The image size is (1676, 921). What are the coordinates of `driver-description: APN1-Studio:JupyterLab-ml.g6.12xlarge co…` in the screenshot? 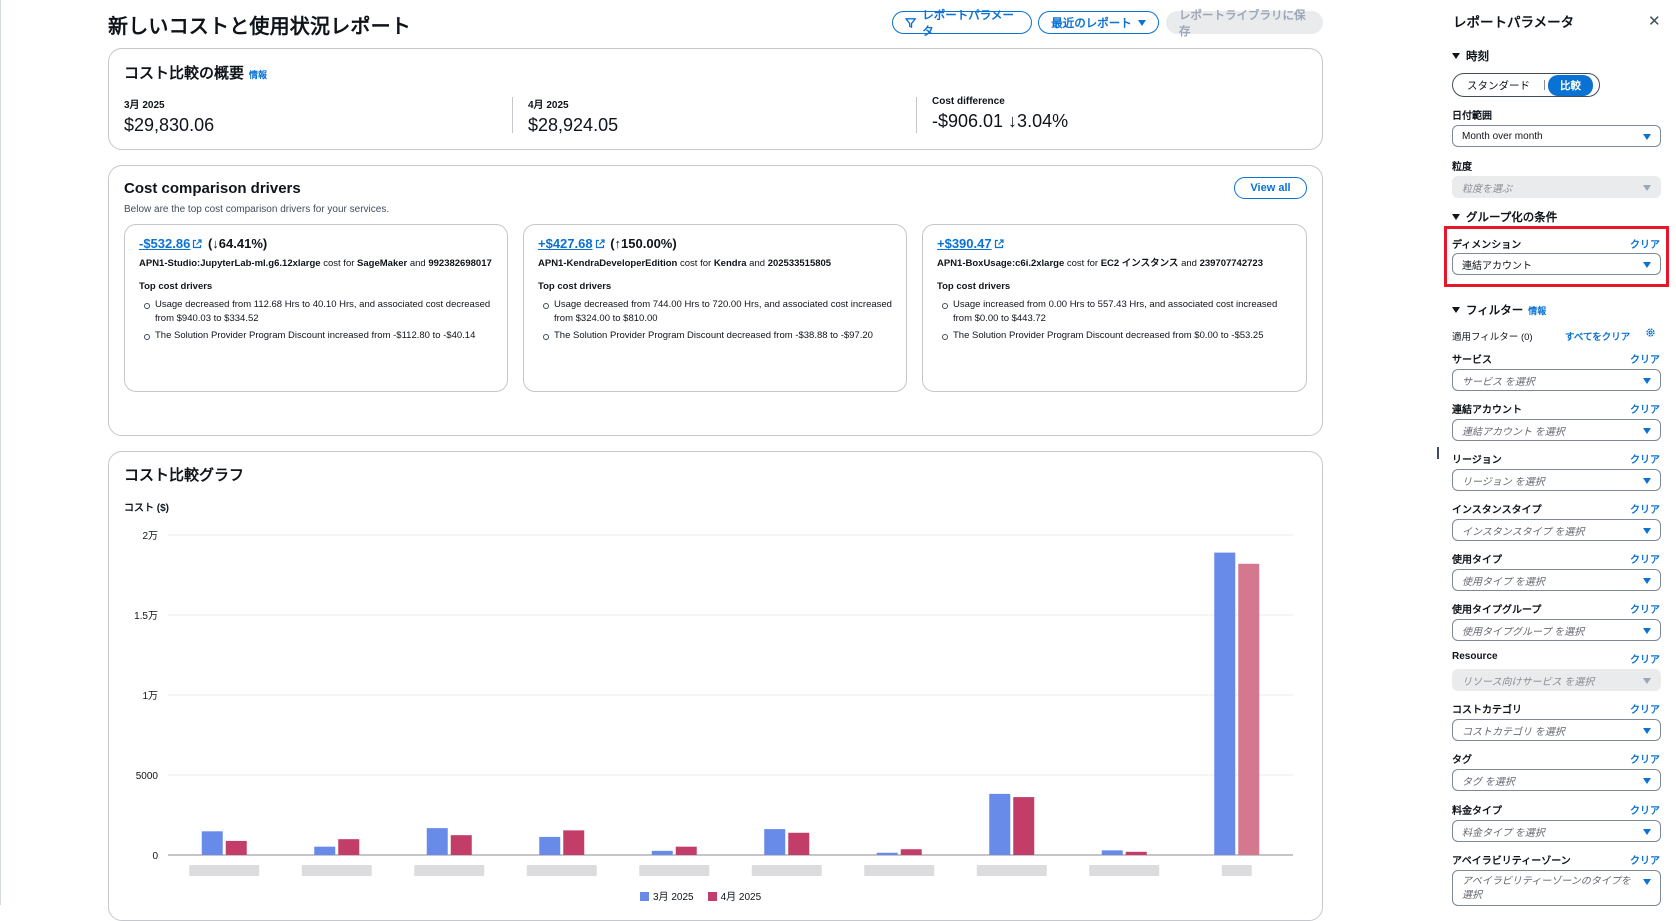 It's located at (315, 263).